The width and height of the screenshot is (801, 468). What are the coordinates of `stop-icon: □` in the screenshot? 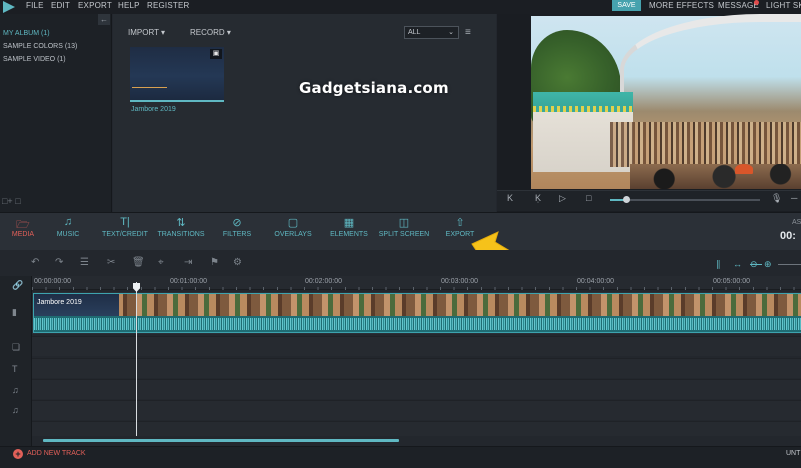 It's located at (588, 198).